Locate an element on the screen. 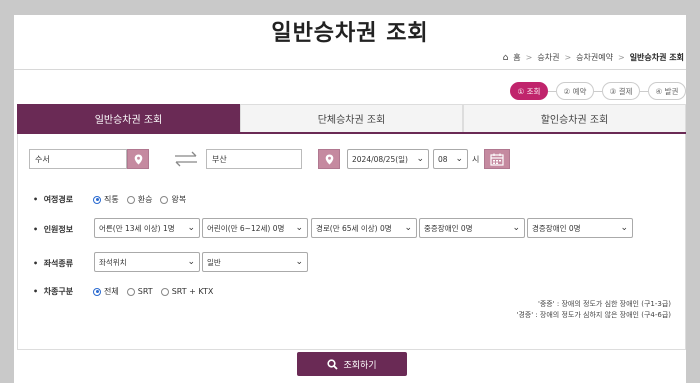 The width and height of the screenshot is (700, 383). trip-direct-radio: 직통 is located at coordinates (106, 199).